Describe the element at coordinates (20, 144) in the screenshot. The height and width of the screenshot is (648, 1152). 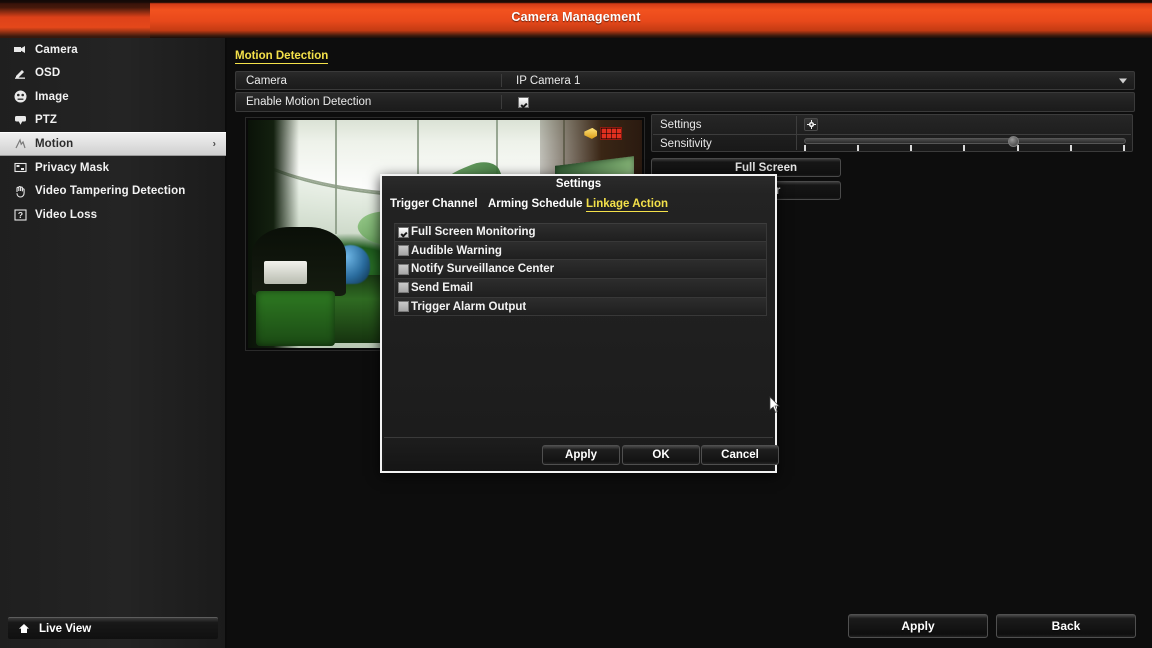
I see `motion-icon` at that location.